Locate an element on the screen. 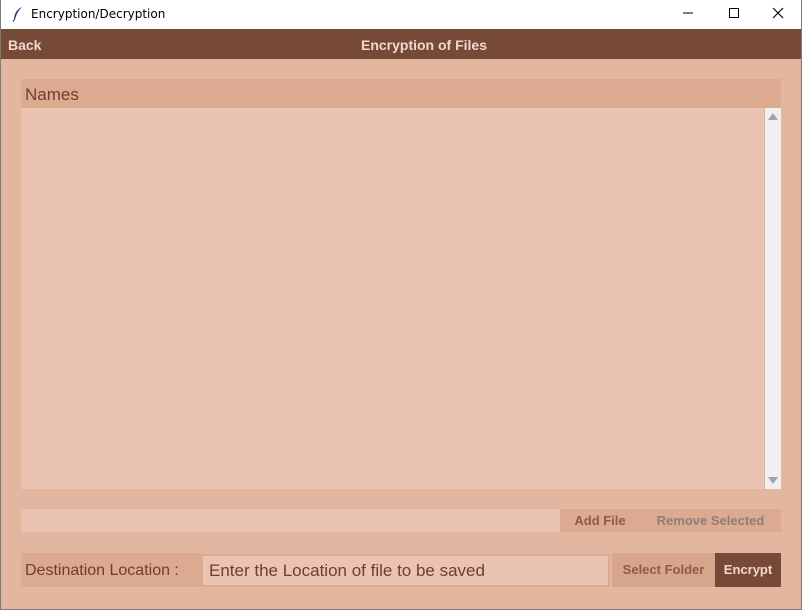 The width and height of the screenshot is (802, 610). encrypt-button: Encrypt is located at coordinates (748, 570).